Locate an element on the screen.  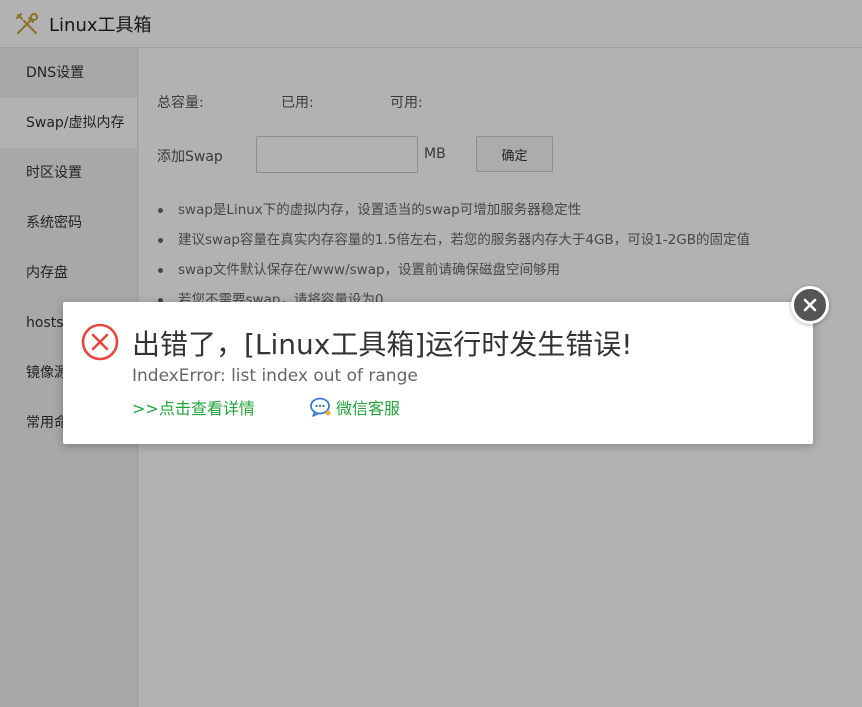
dialog-close-button is located at coordinates (810, 305).